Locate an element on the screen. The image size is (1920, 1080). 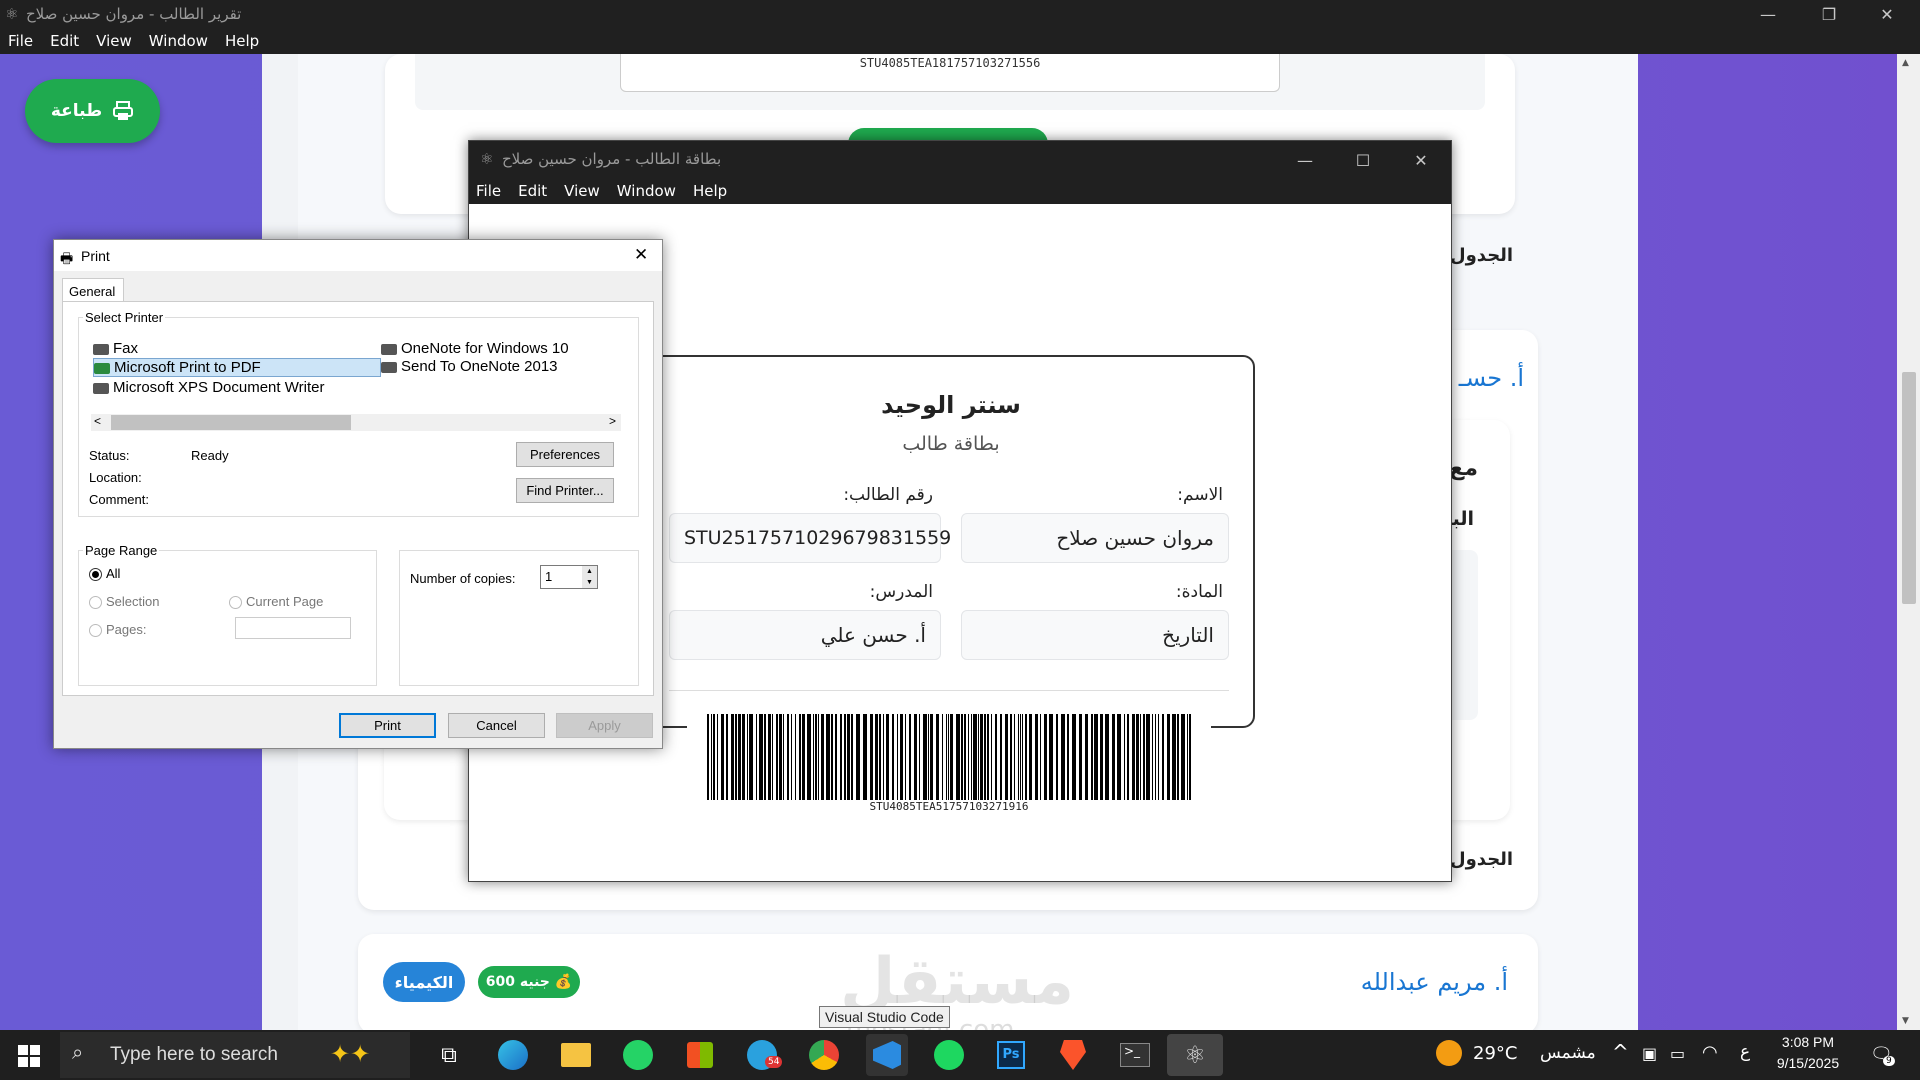
student-id-label: رقم الطالب: is located at coordinates (888, 495).